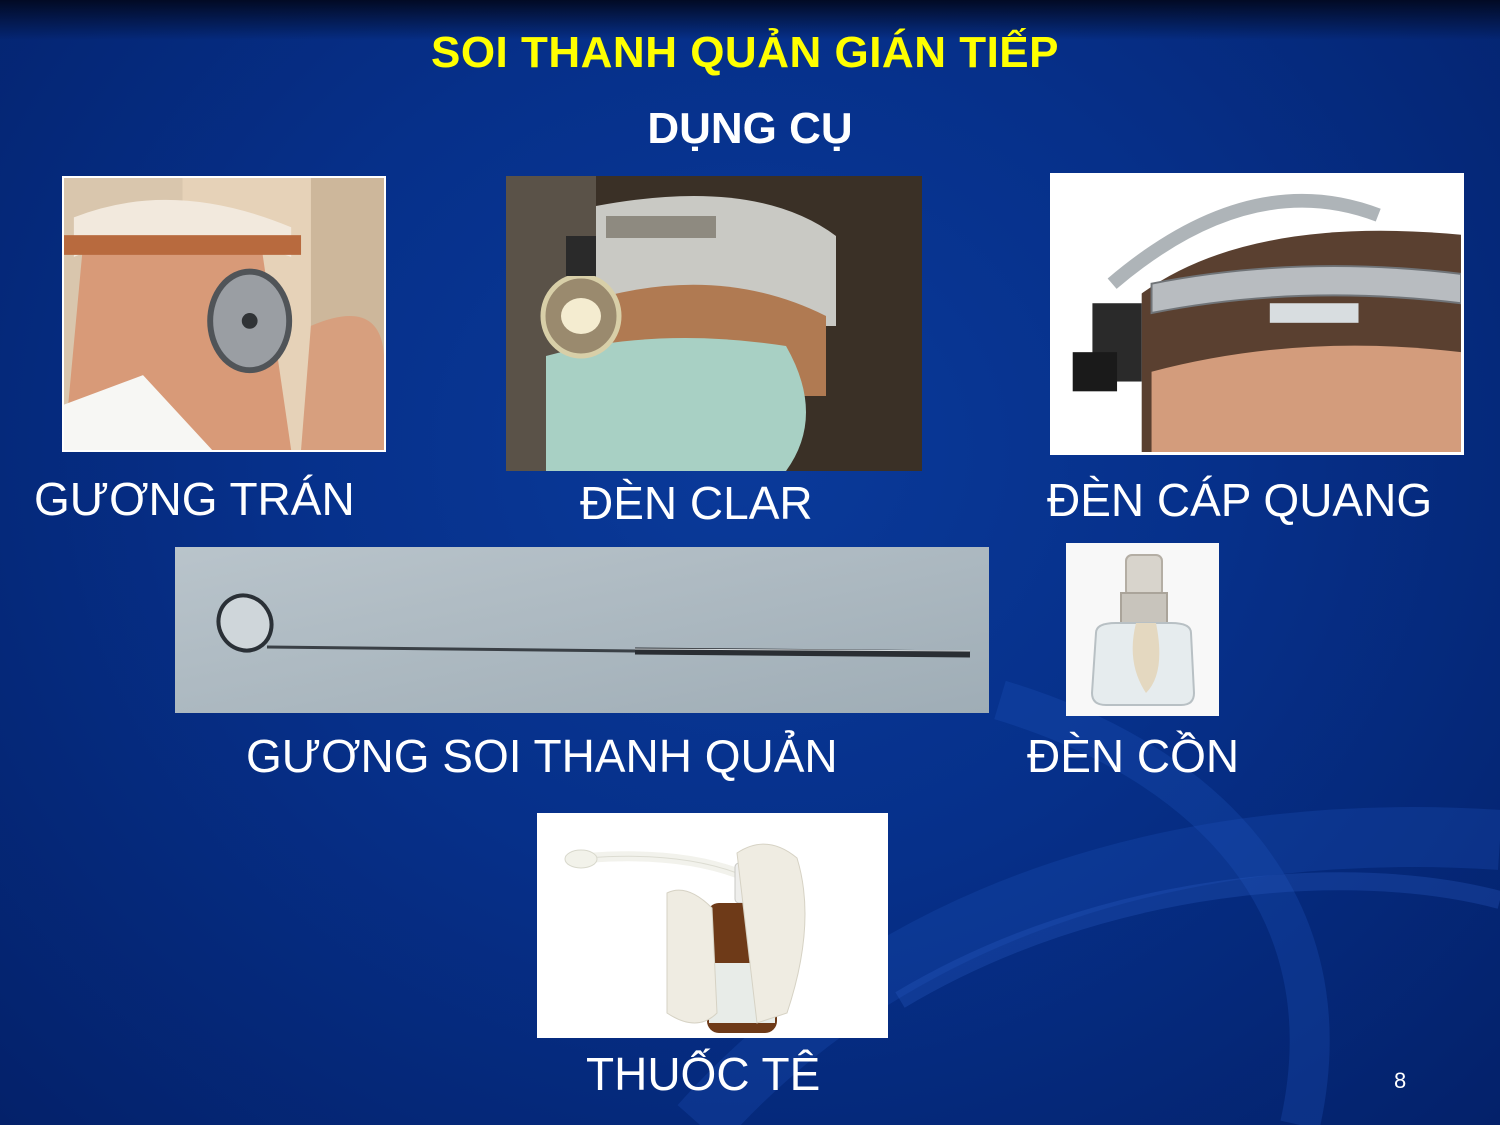  What do you see at coordinates (1240, 500) in the screenshot?
I see `fiber-optic-lamp-label: ĐÈN CÁP QUANG` at bounding box center [1240, 500].